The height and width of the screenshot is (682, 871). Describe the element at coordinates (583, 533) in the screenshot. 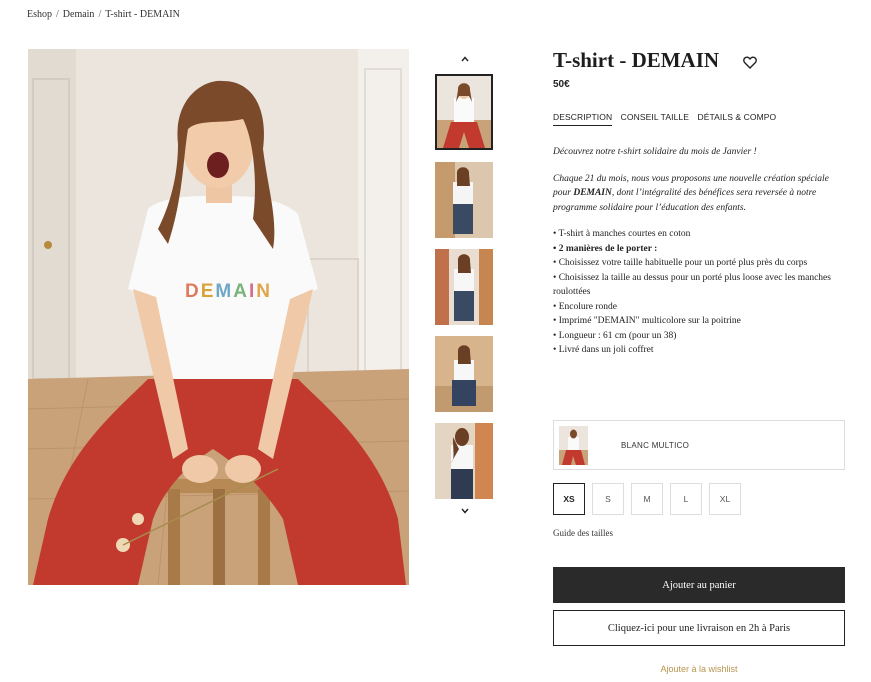

I see `size-guide-link: Guide des tailles` at that location.